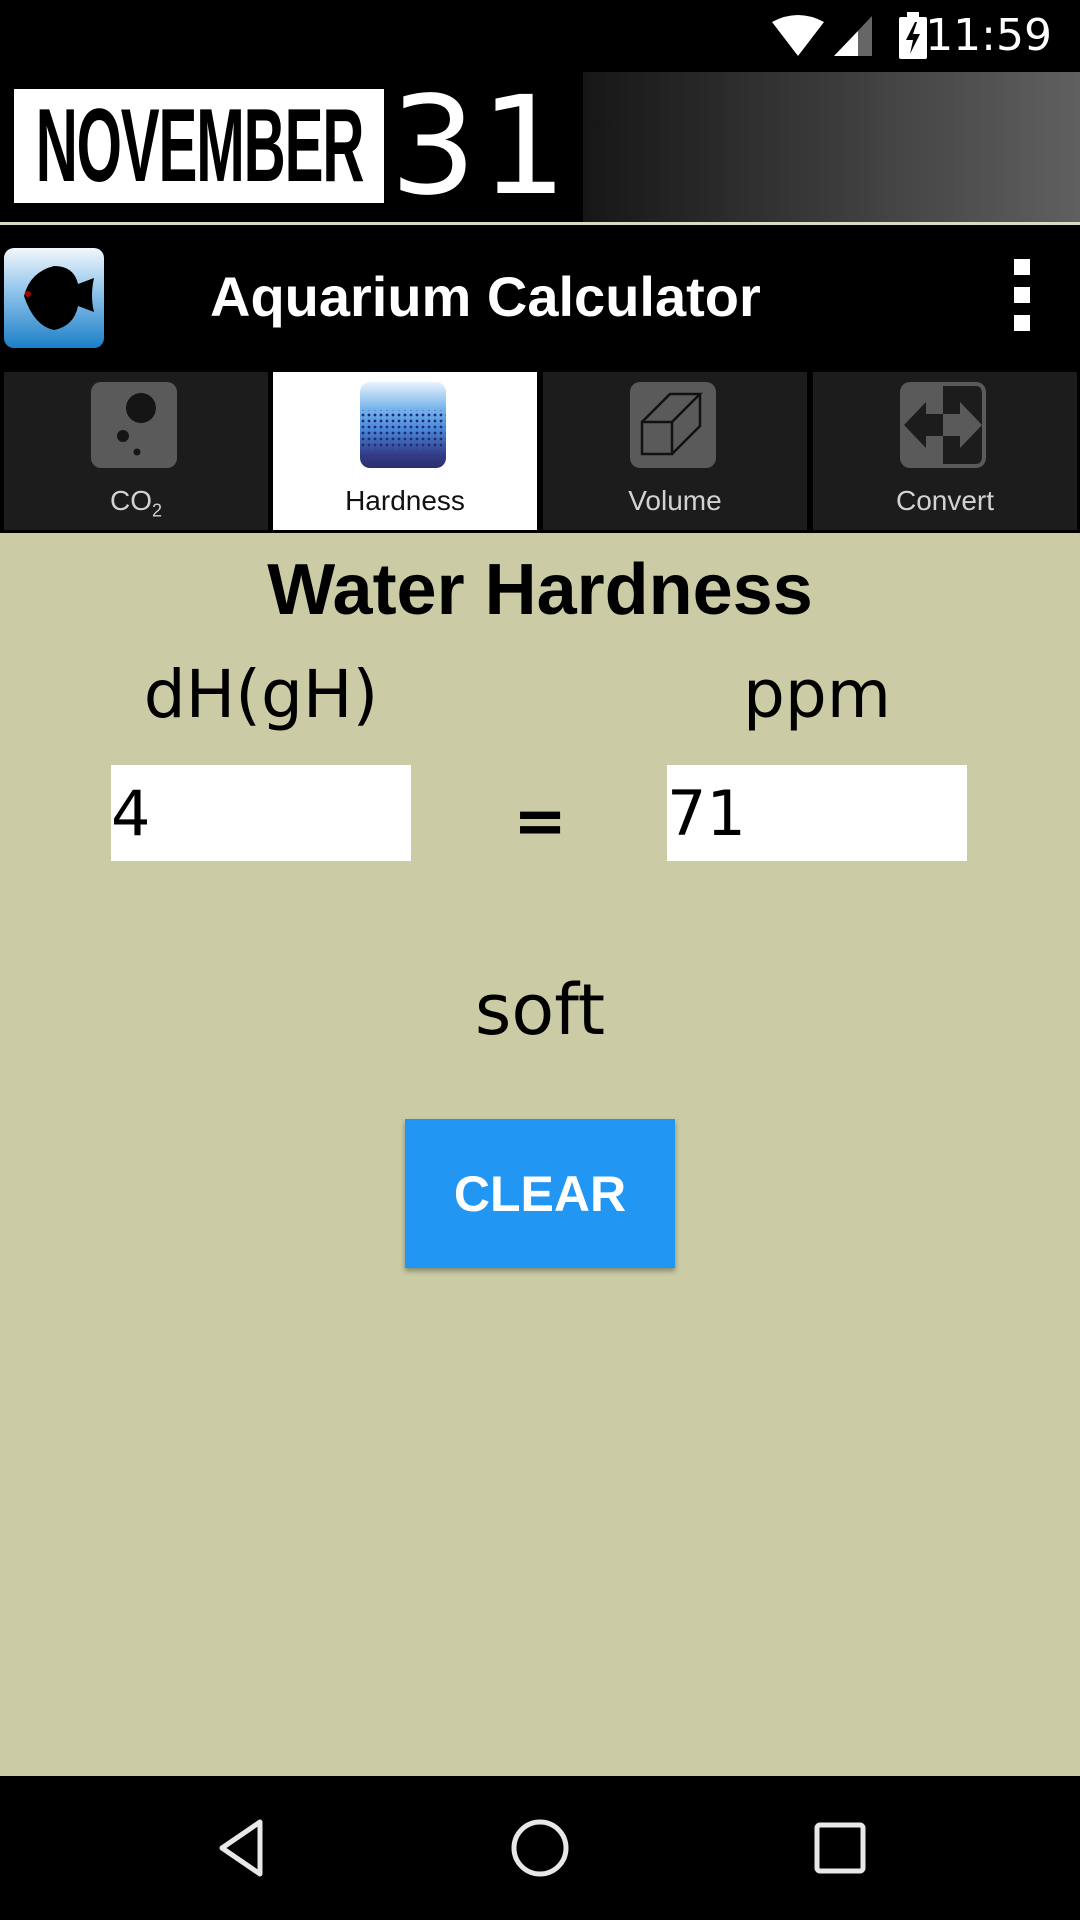  Describe the element at coordinates (988, 35) in the screenshot. I see `status-time: 11:59` at that location.